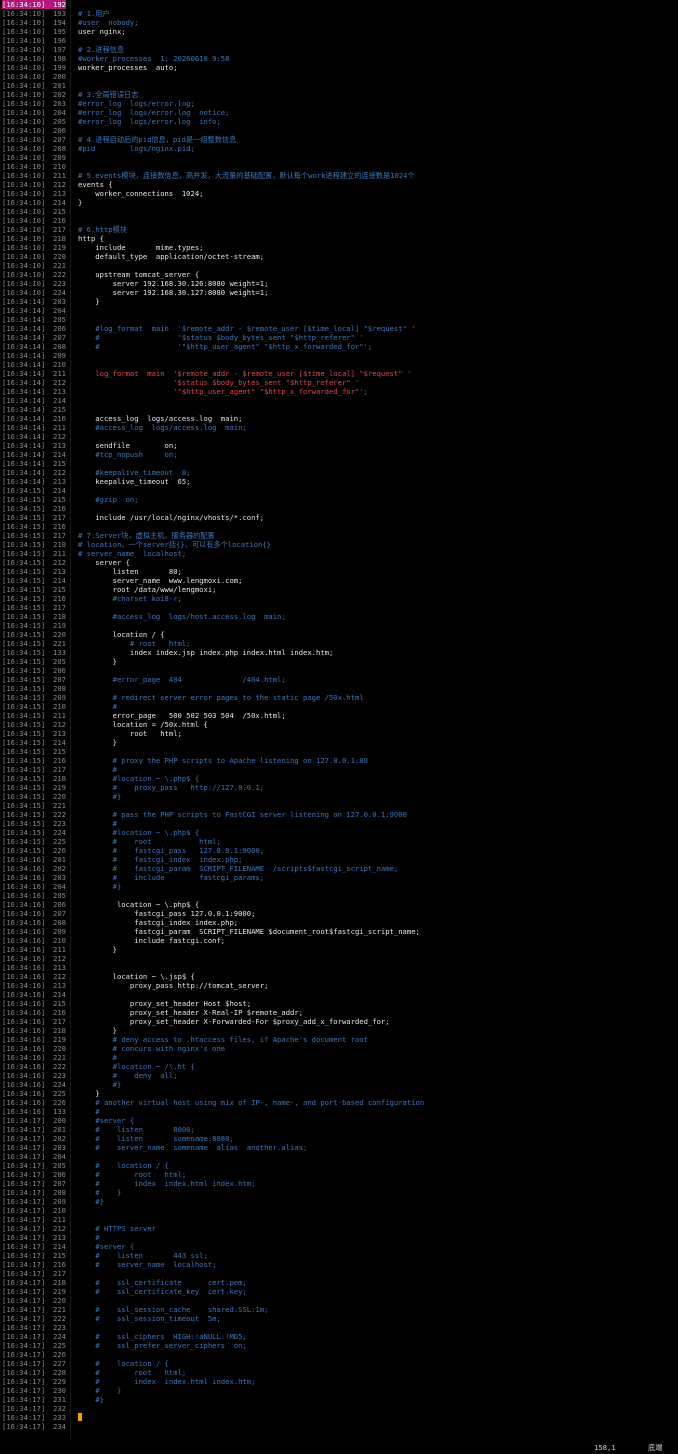  Describe the element at coordinates (339, 1120) in the screenshot. I see `code-line: [16:34:17] 200 #server {` at that location.